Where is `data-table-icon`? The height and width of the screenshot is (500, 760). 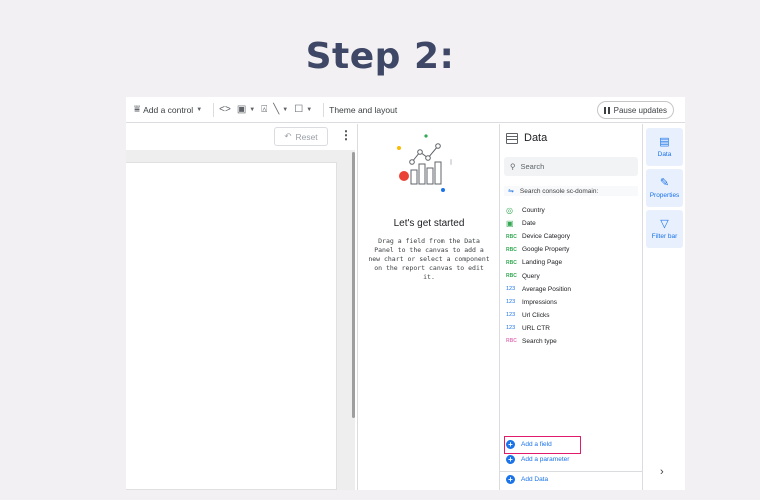 data-table-icon is located at coordinates (512, 138).